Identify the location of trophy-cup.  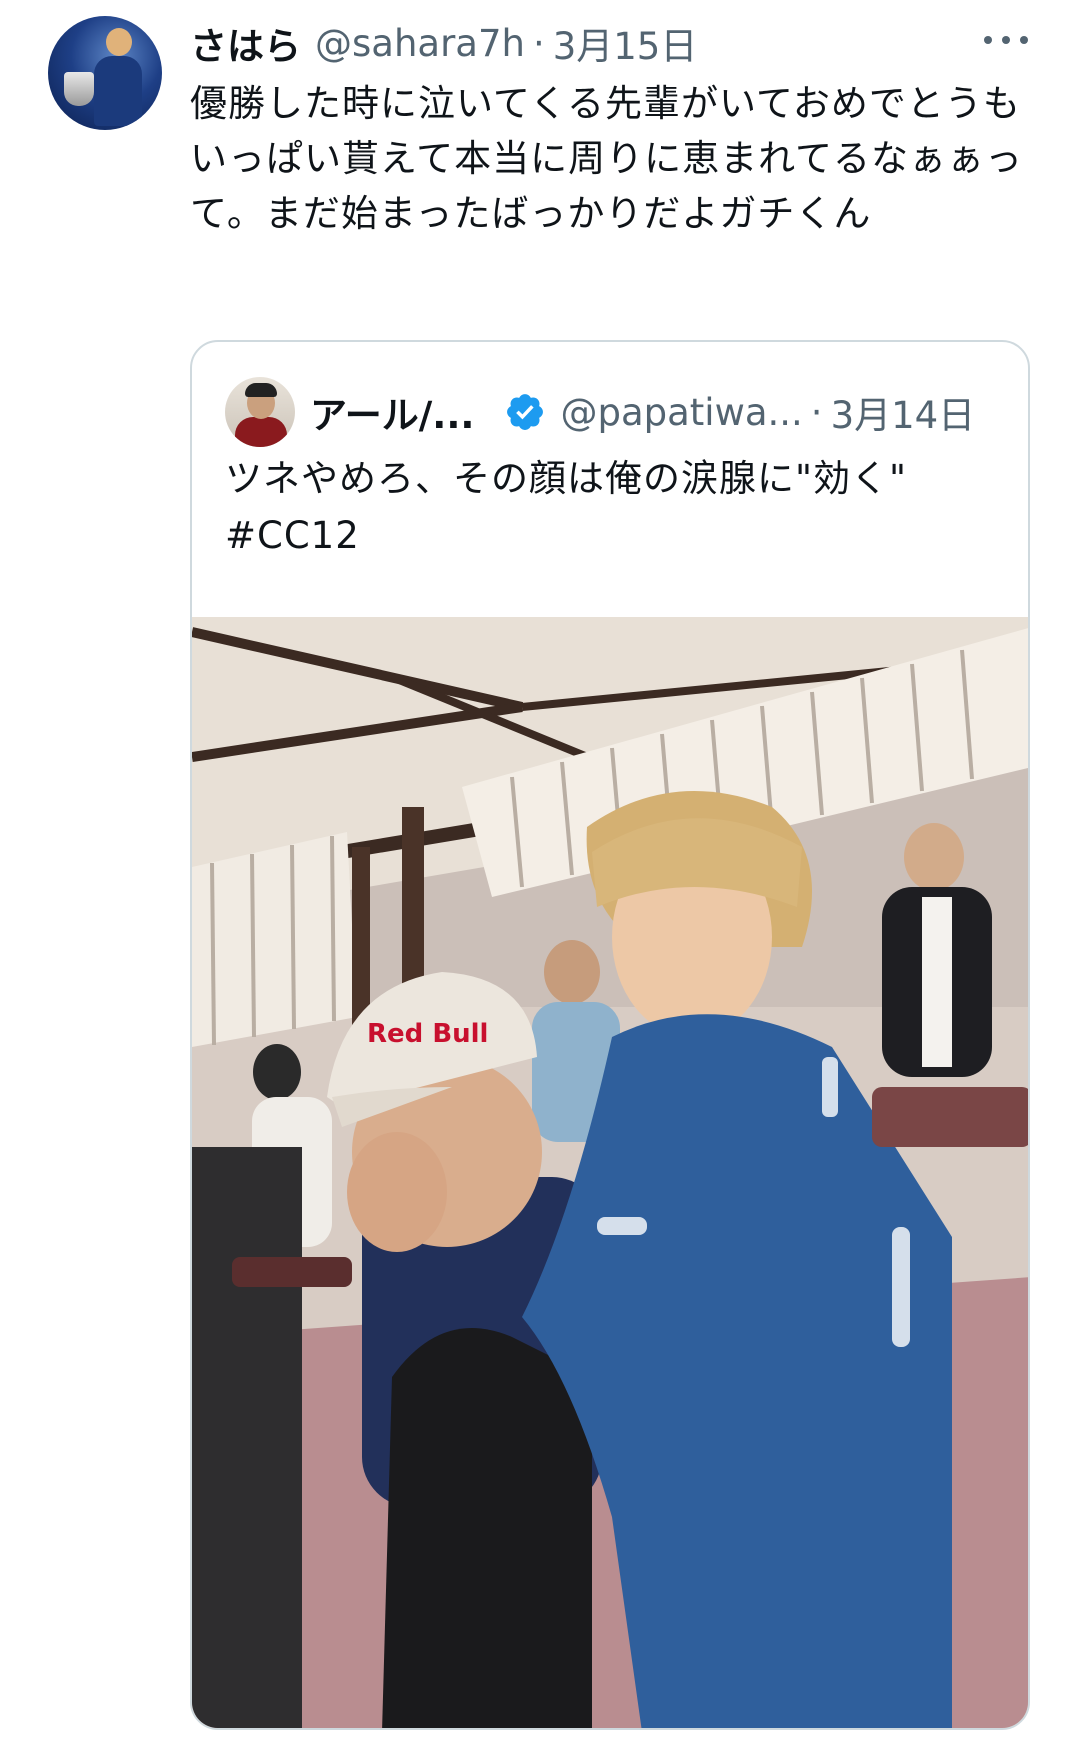
(79, 89).